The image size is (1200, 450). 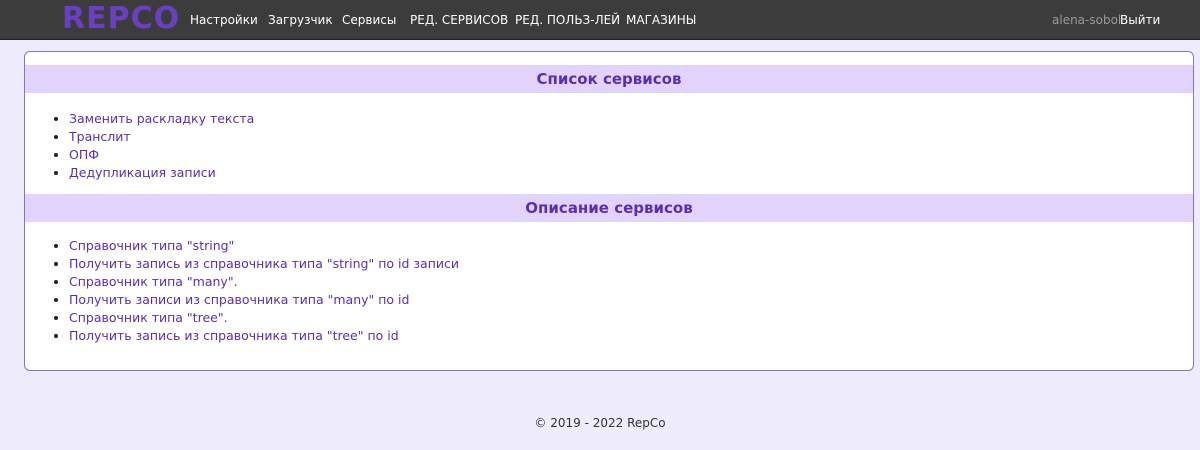 I want to click on nav-edit-users: РЕД. ПОЛЬЗ-ЛЕЙ, so click(x=567, y=20).